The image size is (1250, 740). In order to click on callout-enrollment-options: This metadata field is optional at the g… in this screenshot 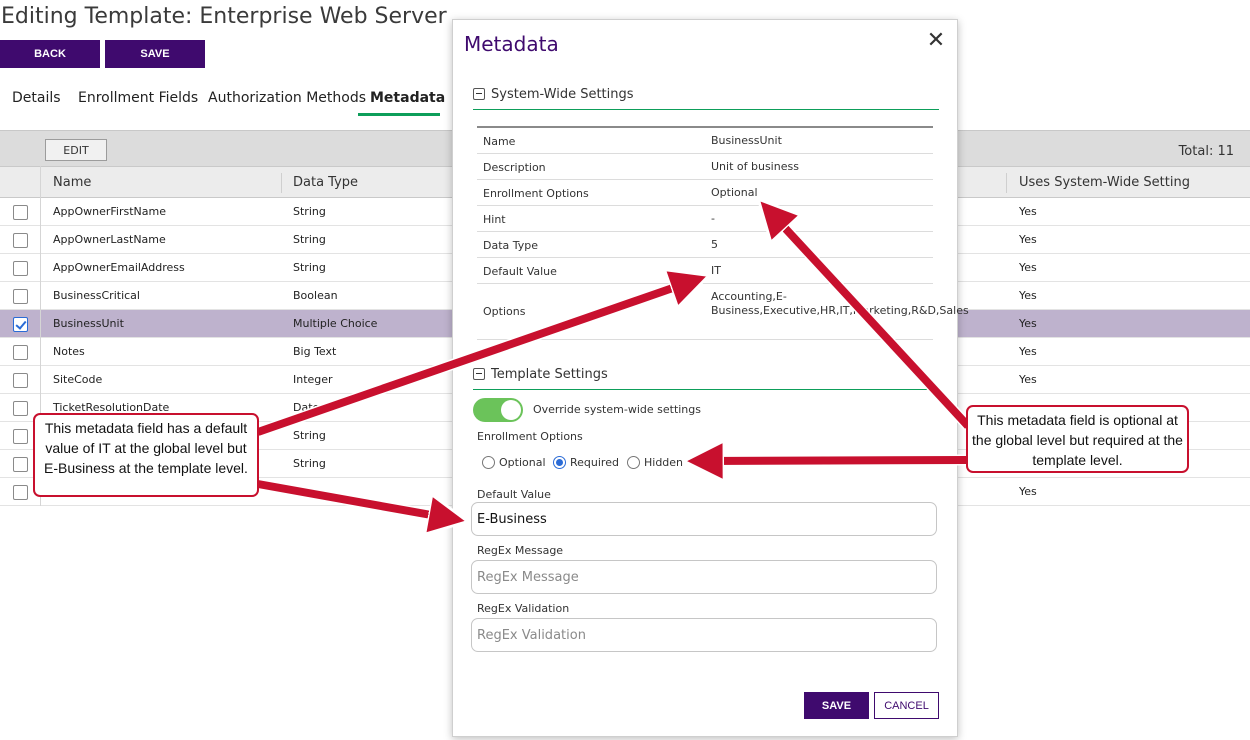, I will do `click(1077, 439)`.